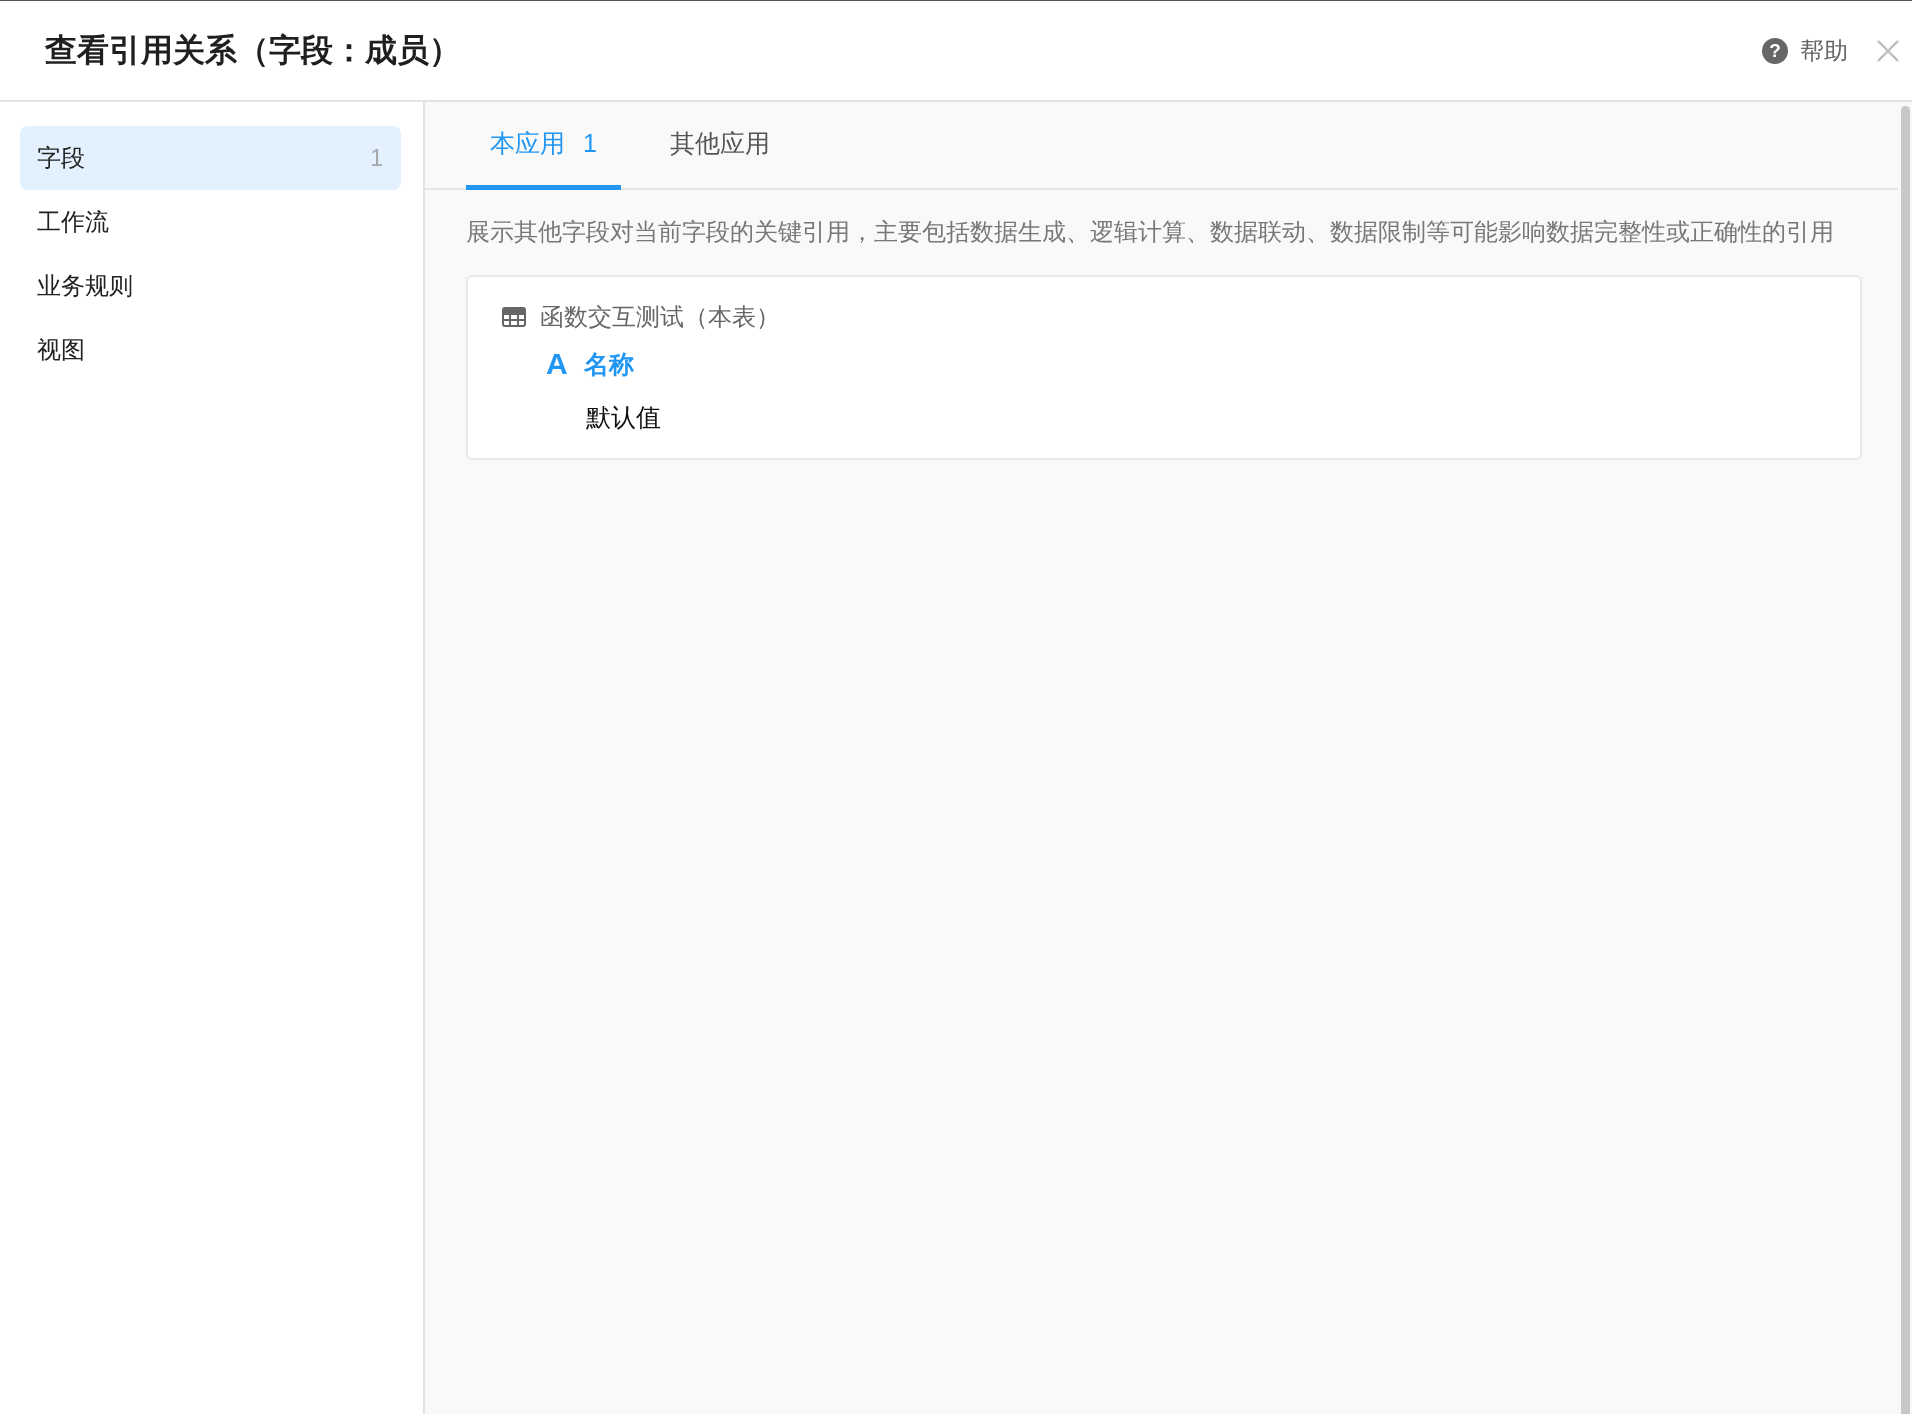 The image size is (1912, 1414). I want to click on sidebar-item: 业务规则, so click(210, 286).